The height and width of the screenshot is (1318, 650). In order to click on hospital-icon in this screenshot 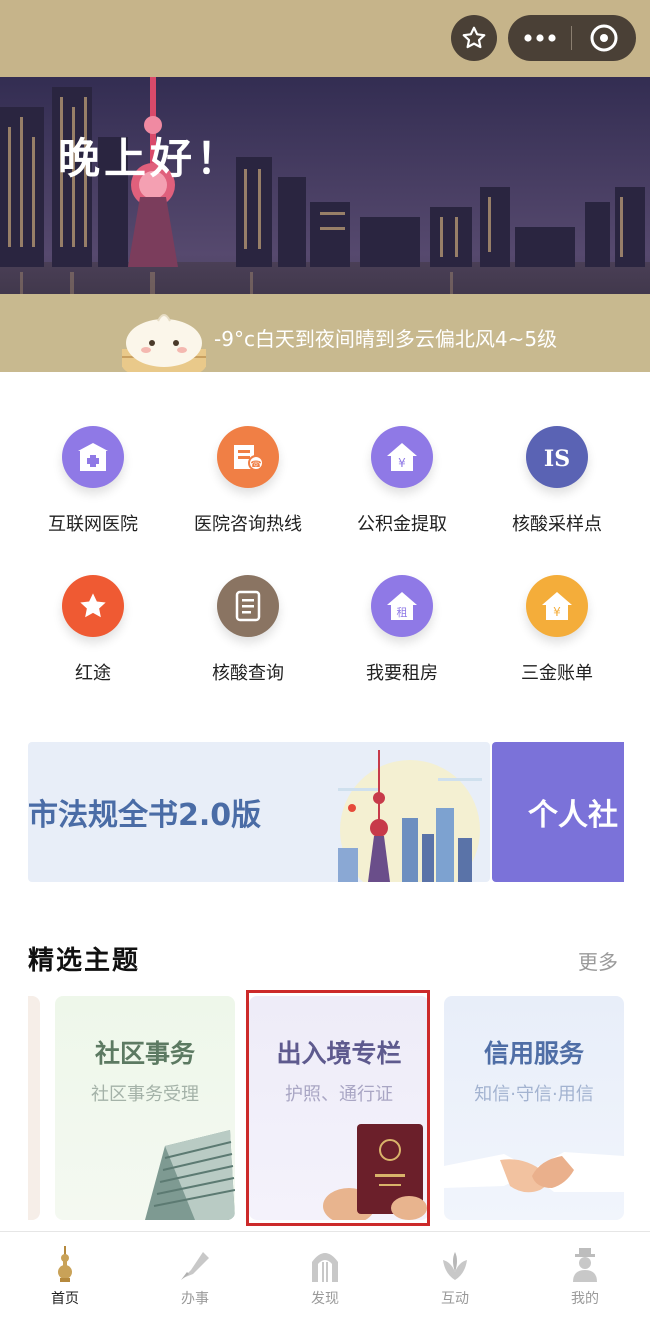, I will do `click(93, 457)`.